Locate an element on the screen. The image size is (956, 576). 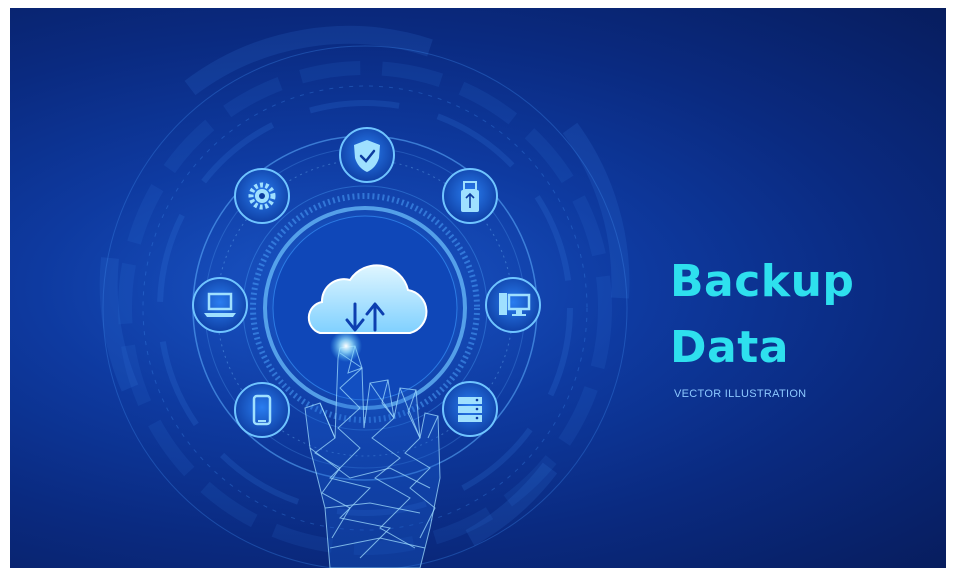
headline-line2: Data is located at coordinates (729, 347).